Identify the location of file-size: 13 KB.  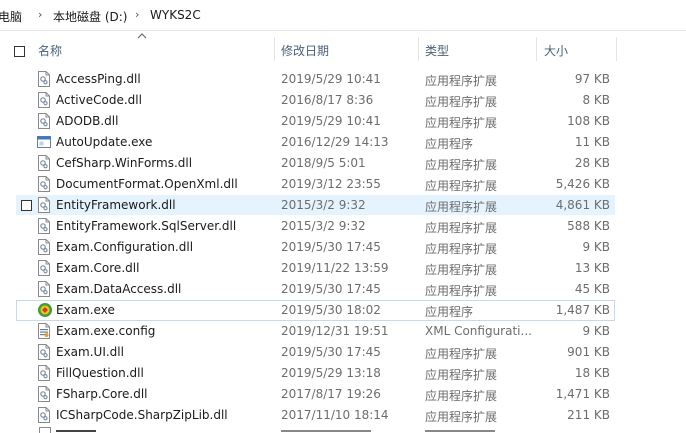
(592, 268).